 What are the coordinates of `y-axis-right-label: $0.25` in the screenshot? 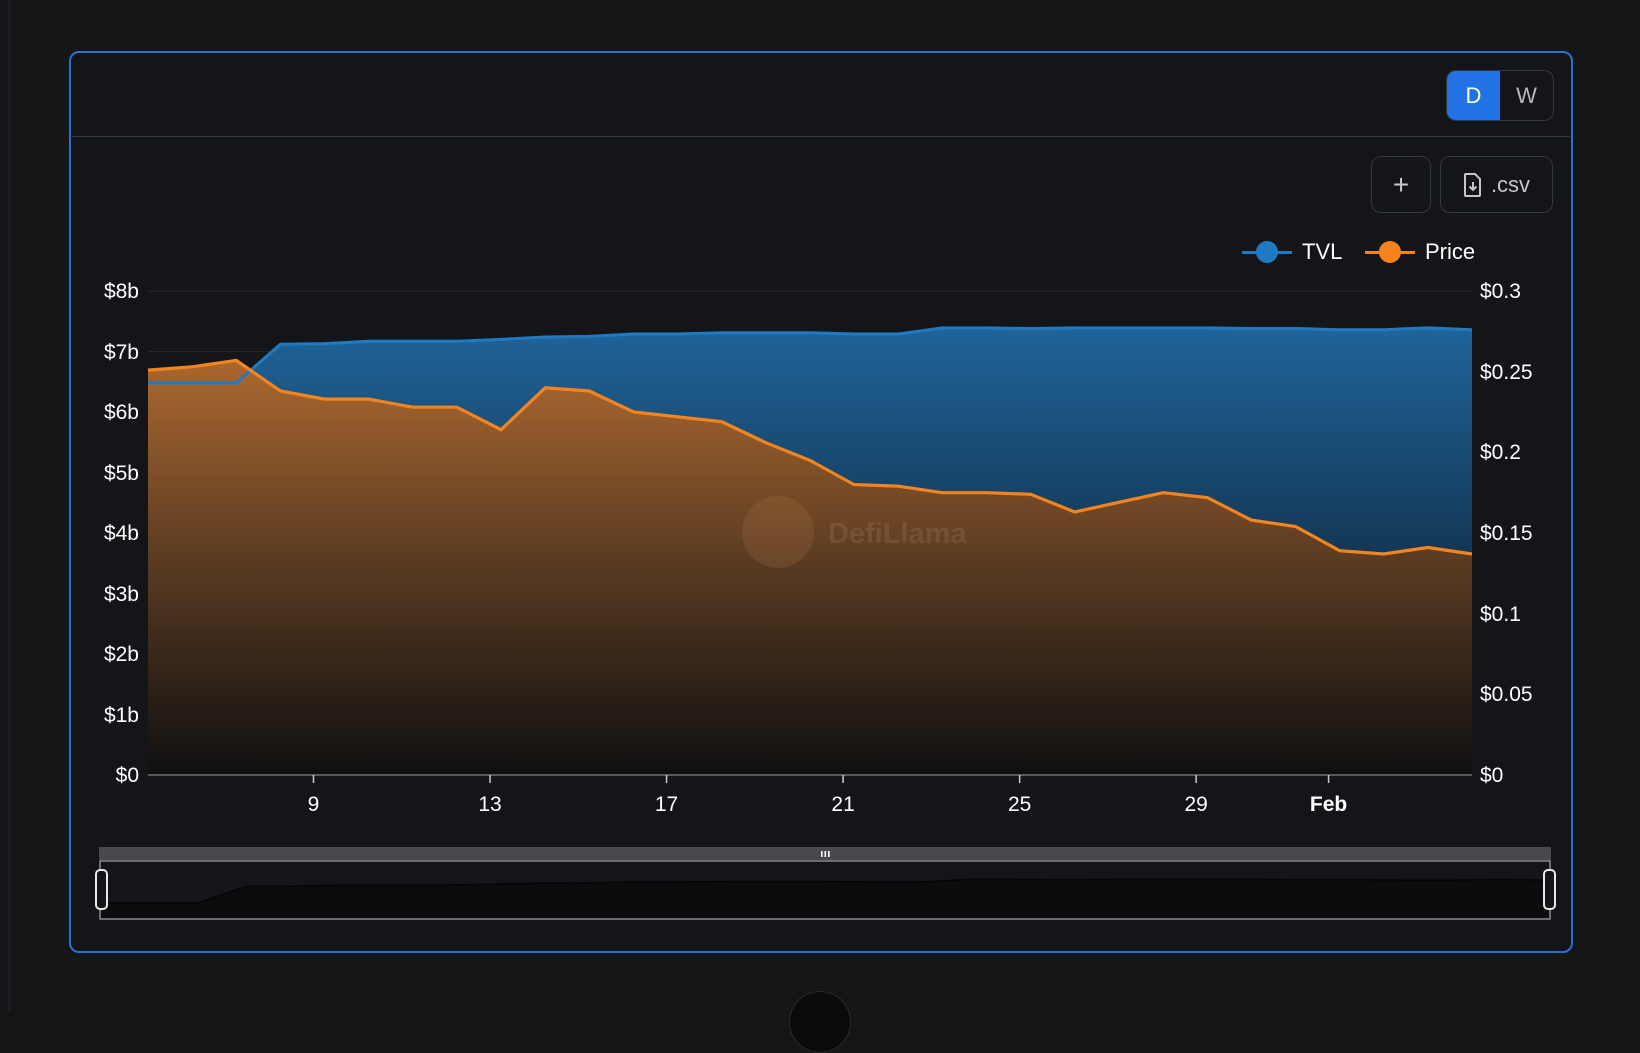 It's located at (1506, 372).